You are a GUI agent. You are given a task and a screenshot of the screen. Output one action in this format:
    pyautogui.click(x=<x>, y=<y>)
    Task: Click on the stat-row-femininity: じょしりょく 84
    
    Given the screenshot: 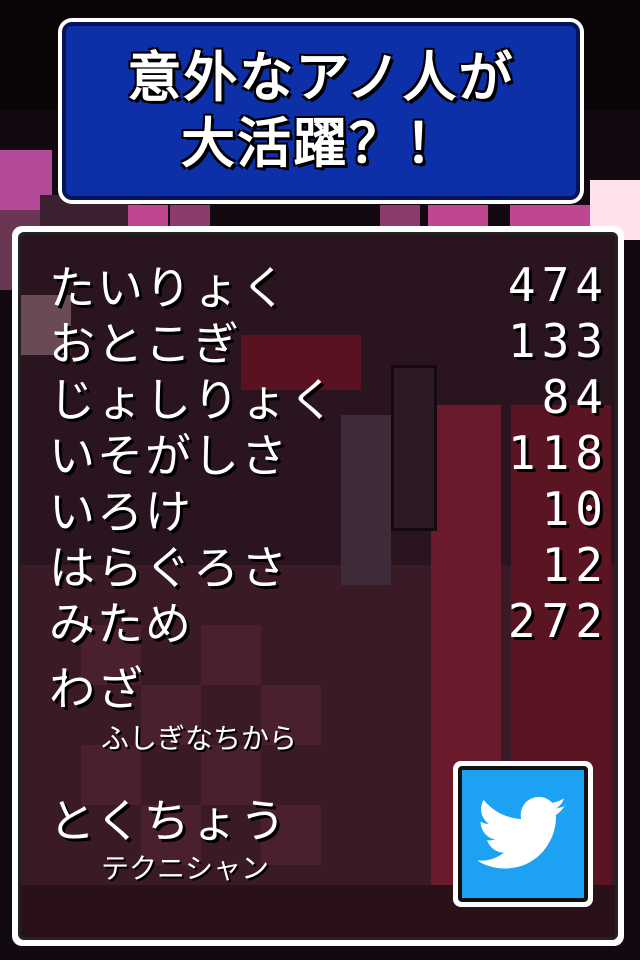 What is the action you would take?
    pyautogui.click(x=329, y=398)
    